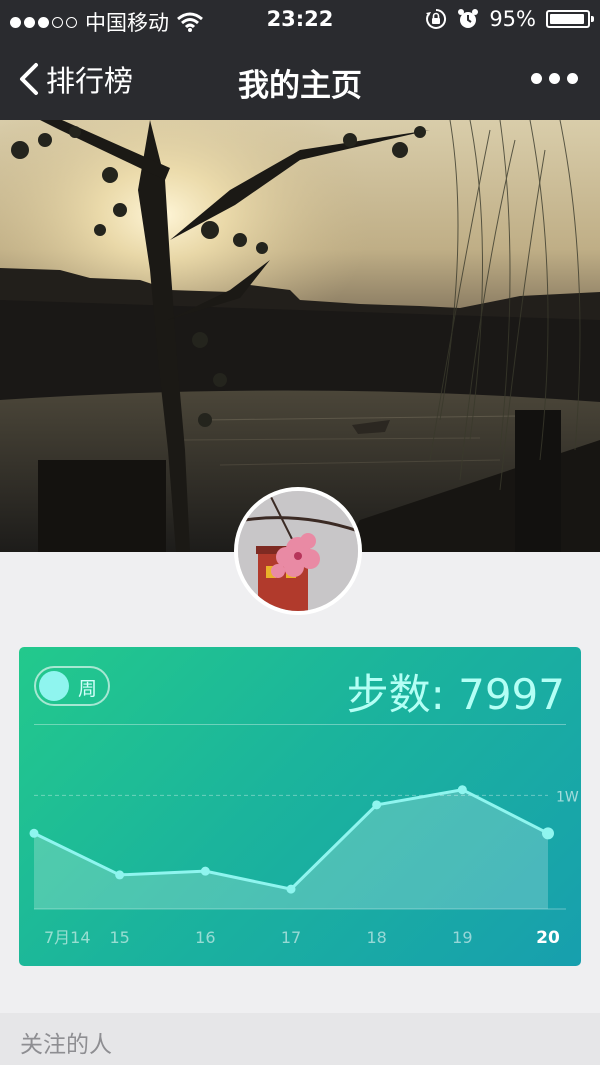  What do you see at coordinates (205, 937) in the screenshot?
I see `x-tick-label: 16` at bounding box center [205, 937].